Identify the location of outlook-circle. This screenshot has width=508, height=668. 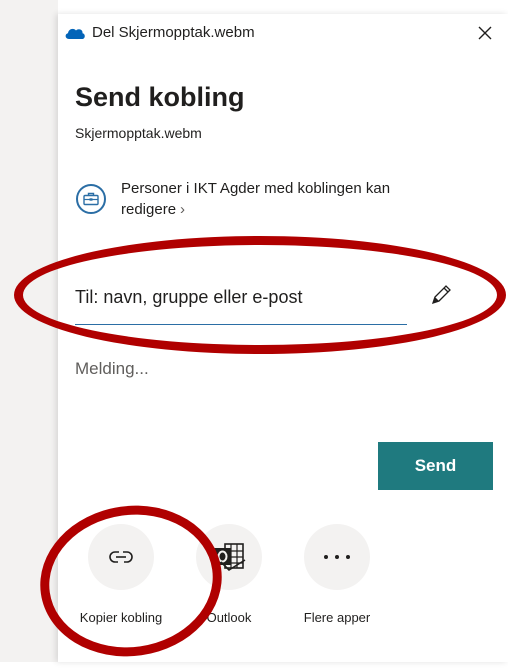
(229, 557).